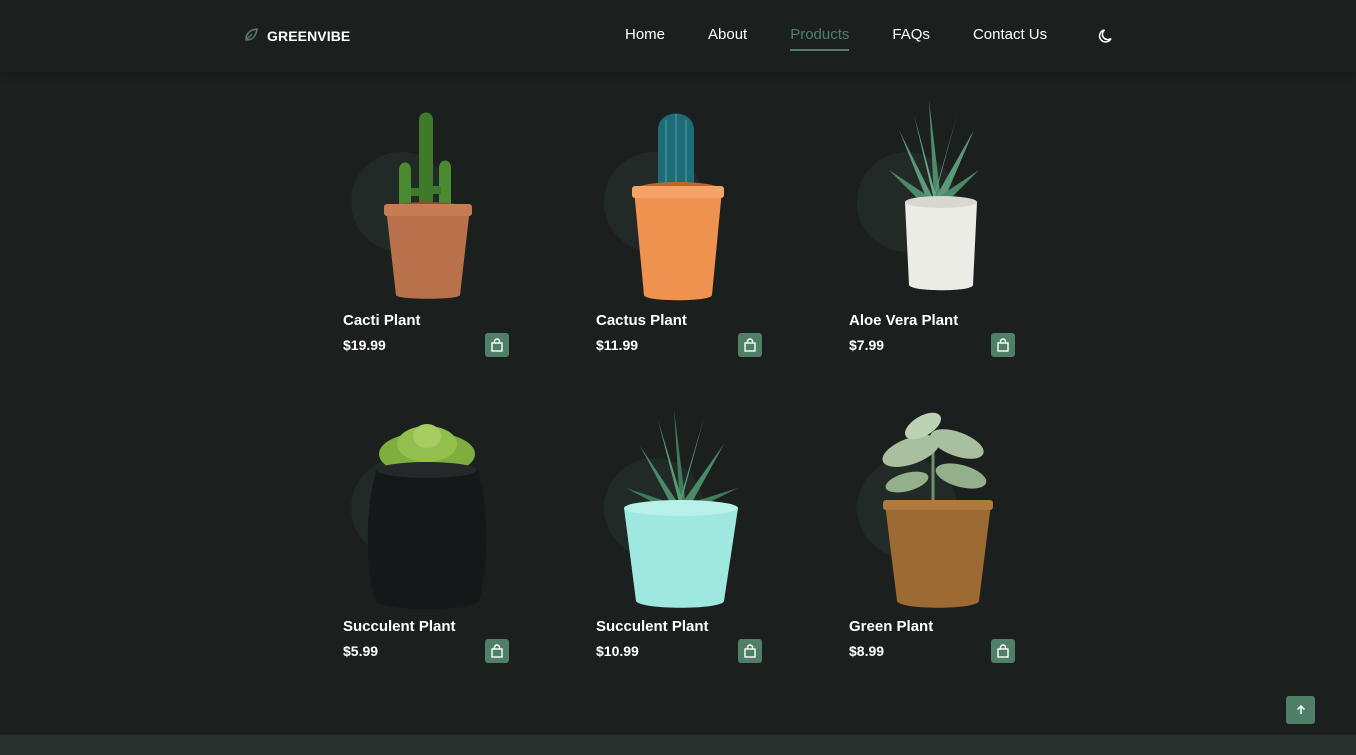 This screenshot has height=755, width=1356. What do you see at coordinates (911, 34) in the screenshot?
I see `nav-faqs: FAQs` at bounding box center [911, 34].